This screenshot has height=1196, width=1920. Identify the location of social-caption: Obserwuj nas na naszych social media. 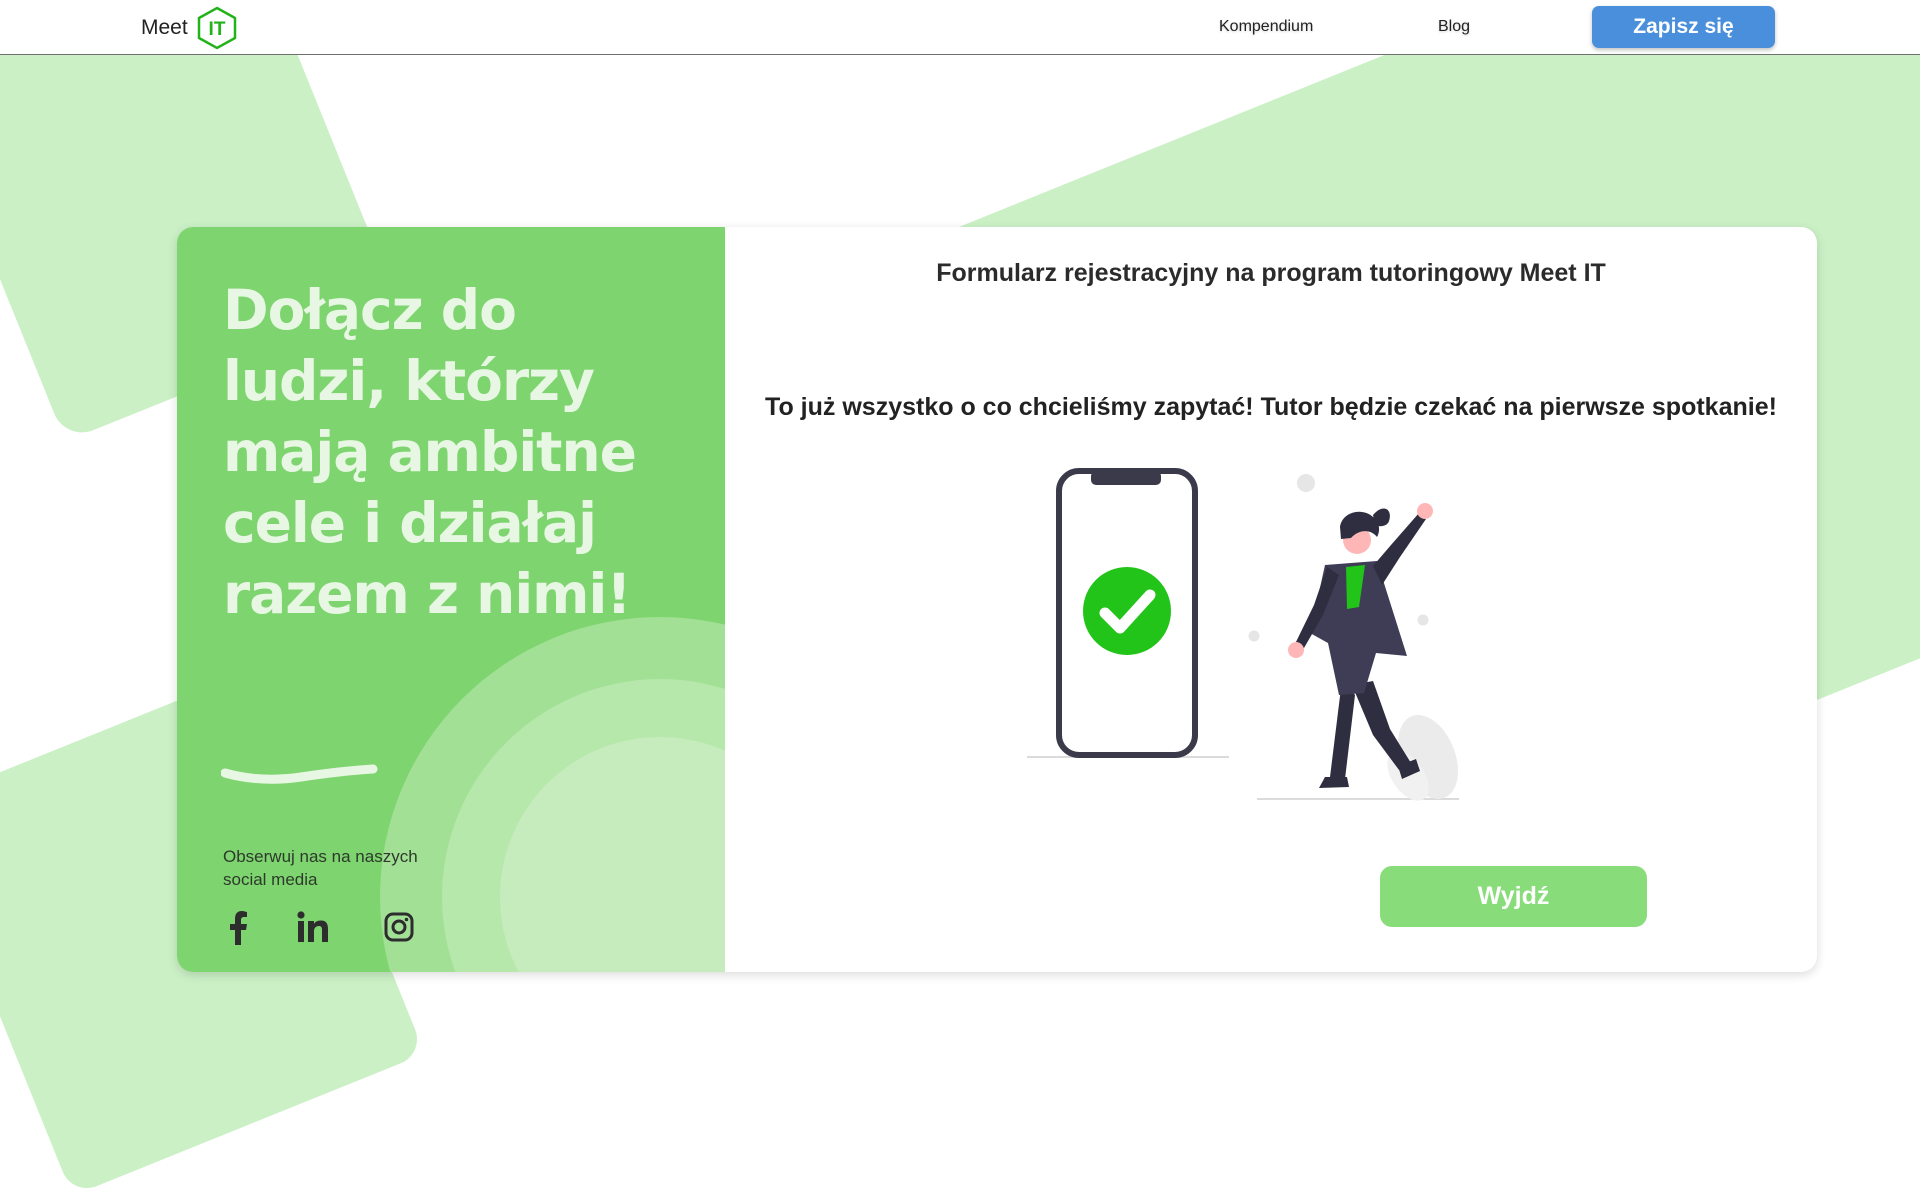
(320, 868).